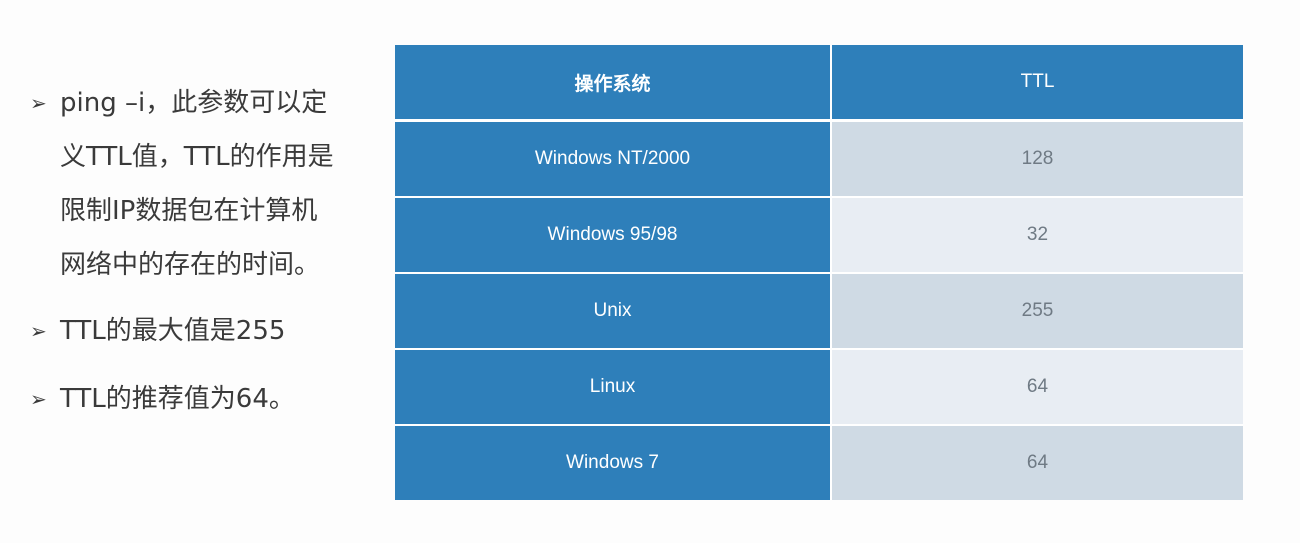 This screenshot has width=1300, height=543. What do you see at coordinates (613, 234) in the screenshot?
I see `os-cell: Windows 95/98` at bounding box center [613, 234].